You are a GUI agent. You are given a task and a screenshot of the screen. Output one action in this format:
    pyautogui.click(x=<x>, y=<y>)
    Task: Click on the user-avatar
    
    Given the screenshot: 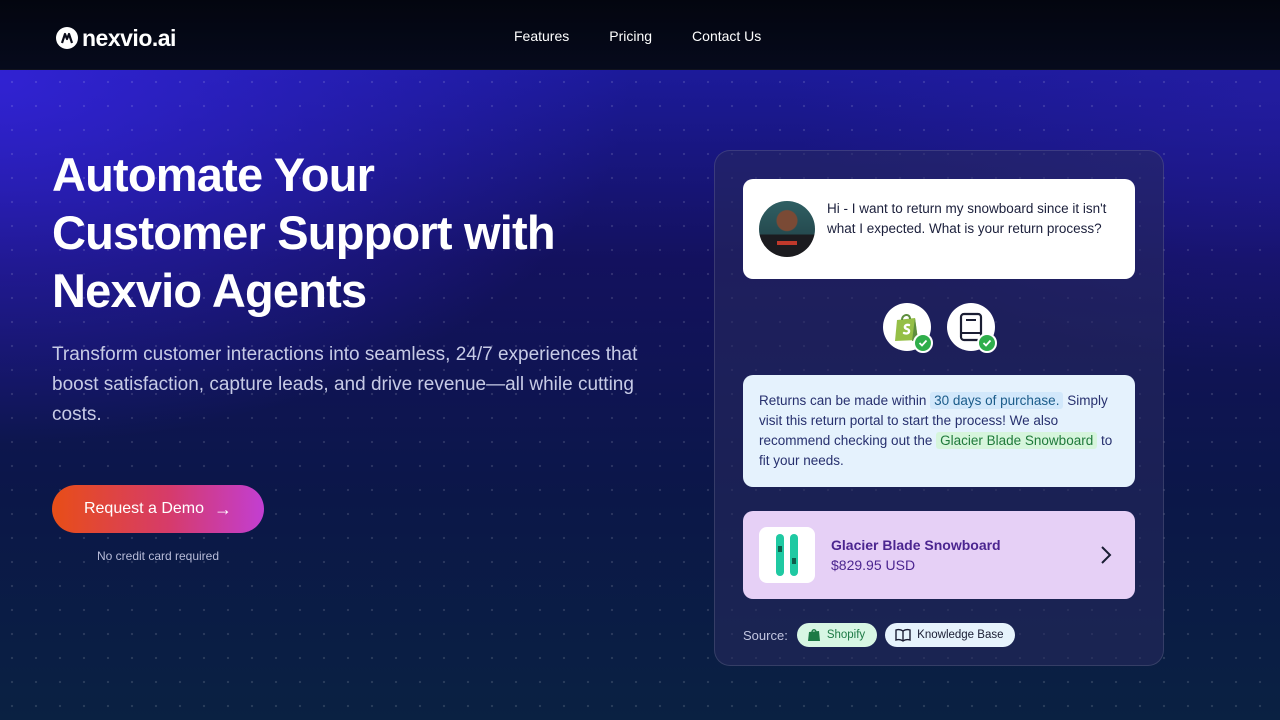 What is the action you would take?
    pyautogui.click(x=787, y=229)
    